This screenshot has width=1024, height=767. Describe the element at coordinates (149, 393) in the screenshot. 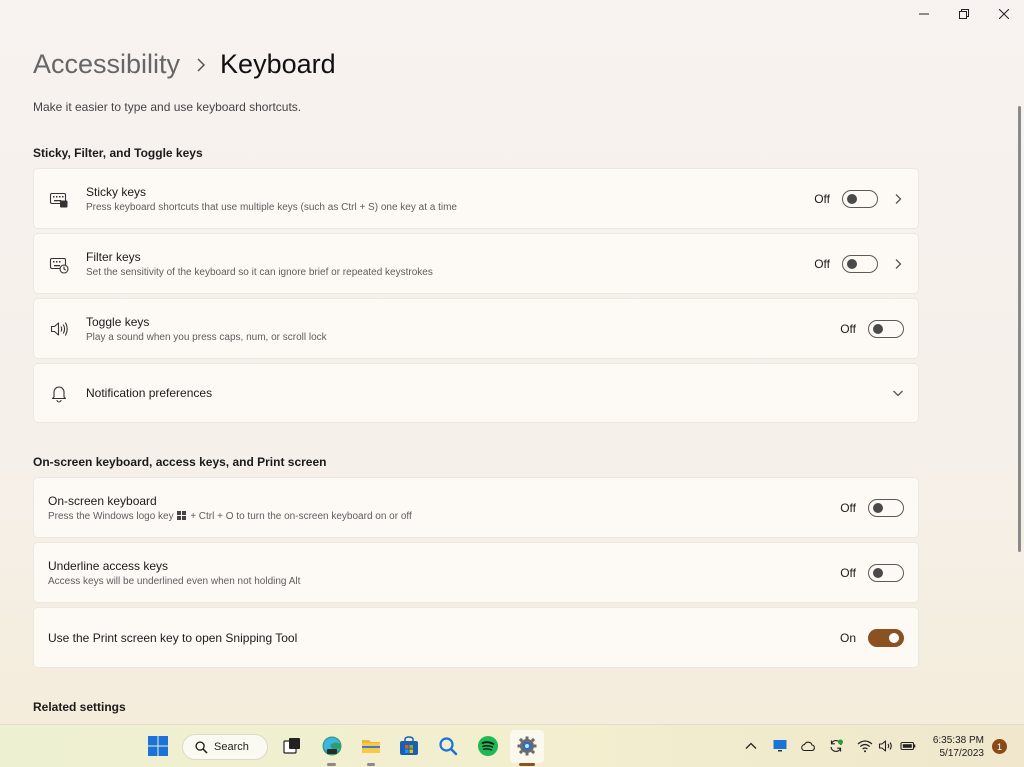

I see `notification-preferences-title: Notification preferences` at that location.